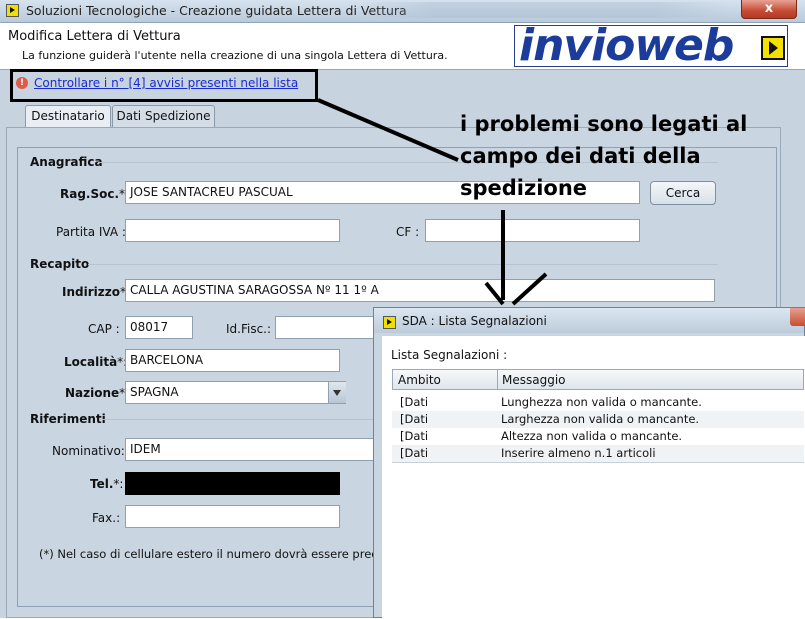  What do you see at coordinates (592, 436) in the screenshot?
I see `cell-messaggio: Altezza non valida o mancante.` at bounding box center [592, 436].